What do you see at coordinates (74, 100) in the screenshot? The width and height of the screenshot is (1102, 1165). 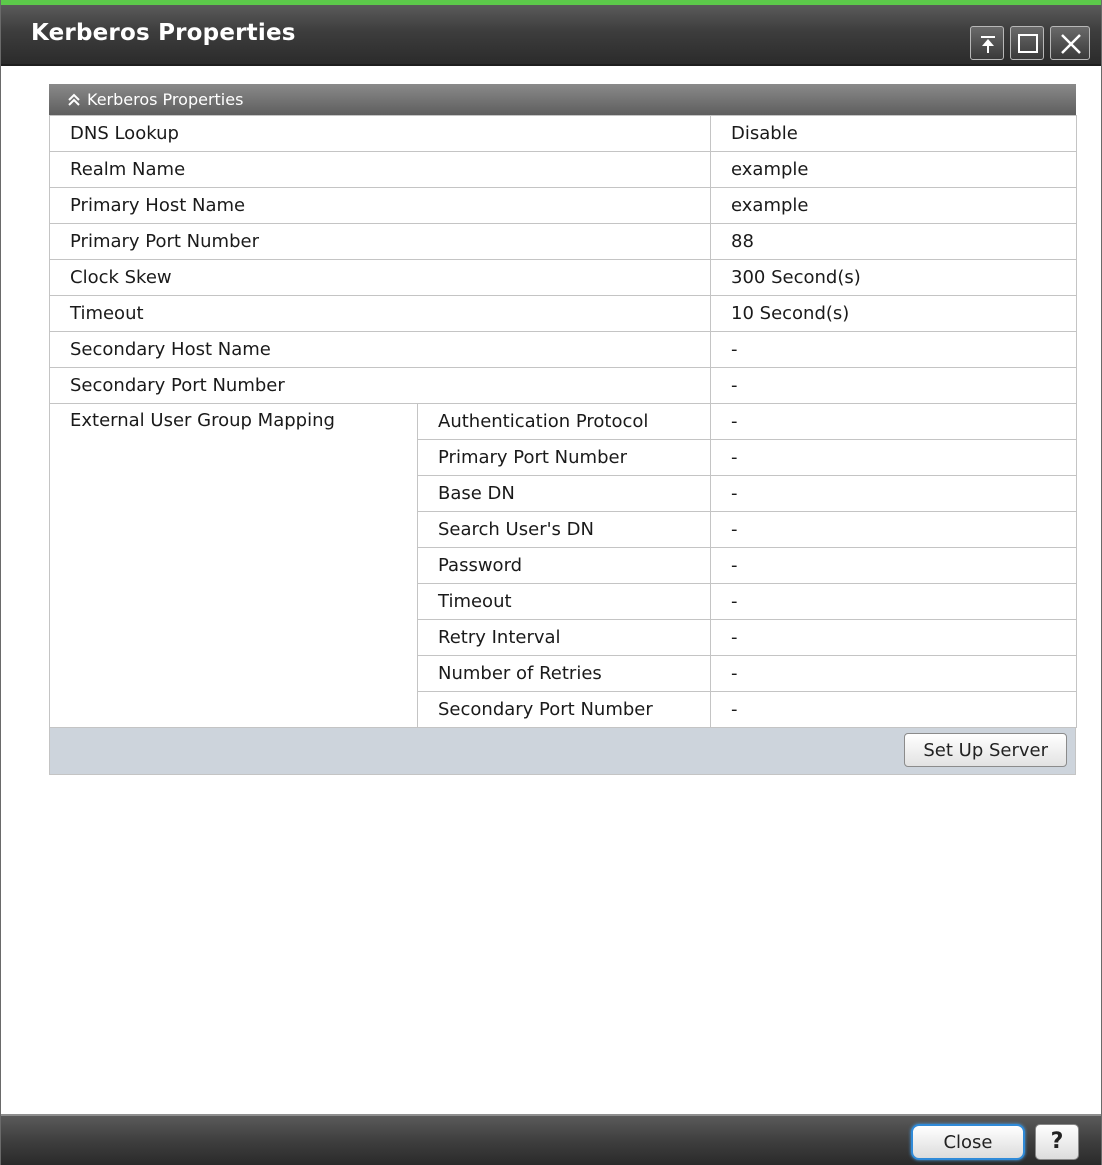 I see `collapse-chevron-icon` at bounding box center [74, 100].